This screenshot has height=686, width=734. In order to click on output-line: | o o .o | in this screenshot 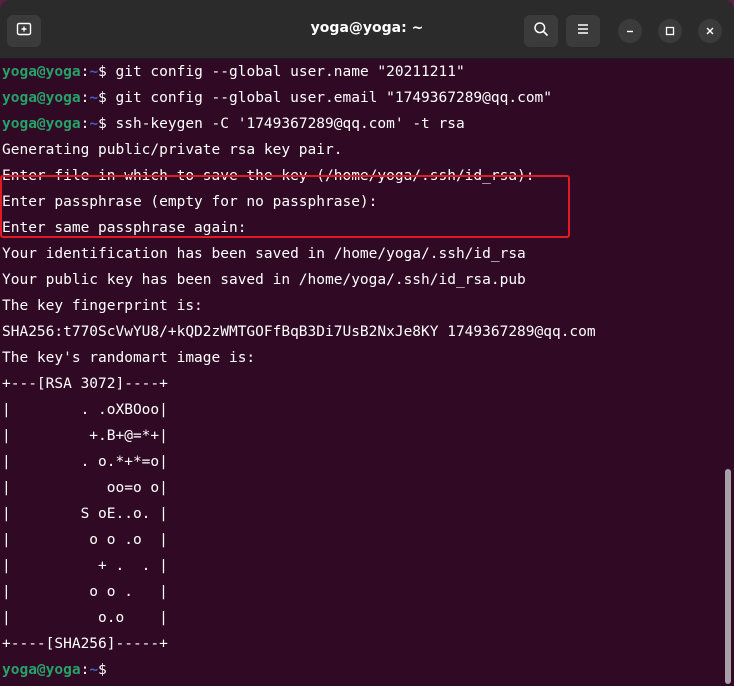, I will do `click(85, 540)`.